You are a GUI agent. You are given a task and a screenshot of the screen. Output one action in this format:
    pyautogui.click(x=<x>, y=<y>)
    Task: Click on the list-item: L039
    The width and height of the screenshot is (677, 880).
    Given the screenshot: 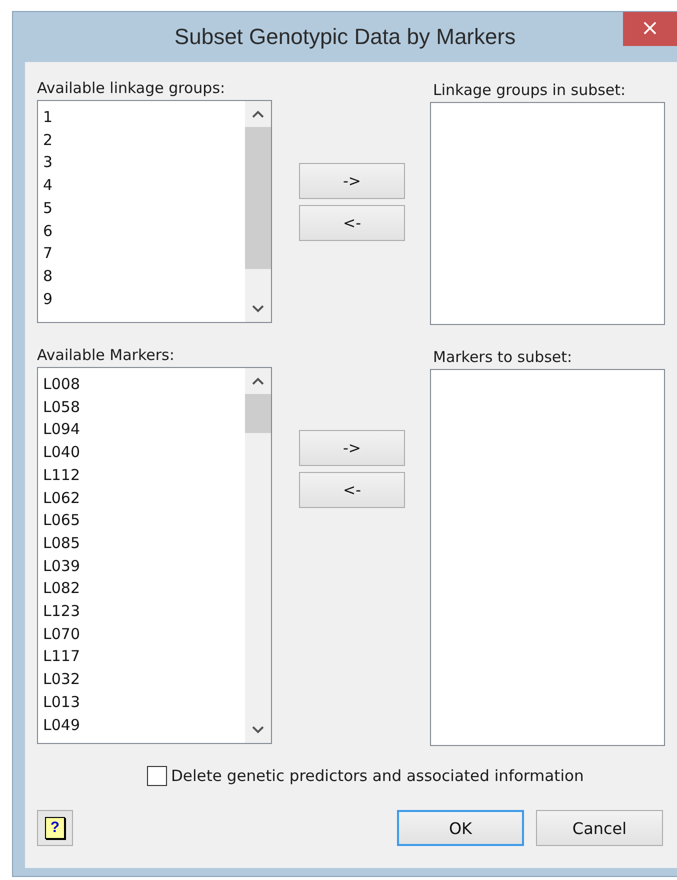 What is the action you would take?
    pyautogui.click(x=144, y=566)
    